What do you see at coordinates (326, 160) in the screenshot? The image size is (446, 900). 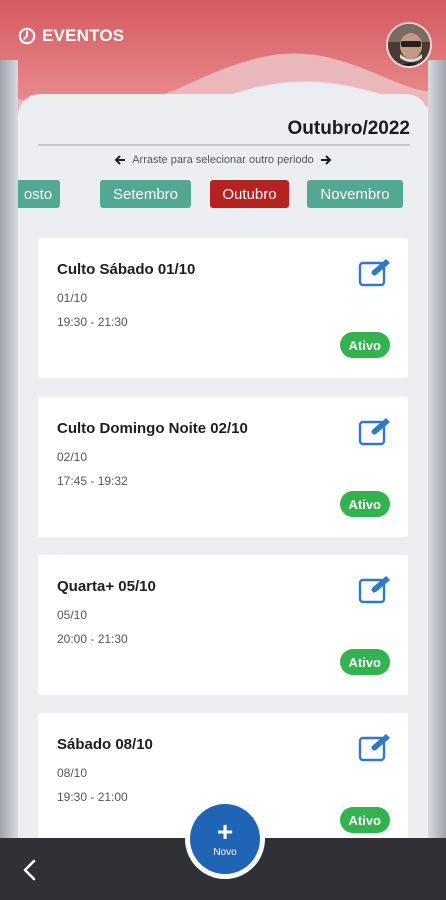 I see `arrow-right-icon` at bounding box center [326, 160].